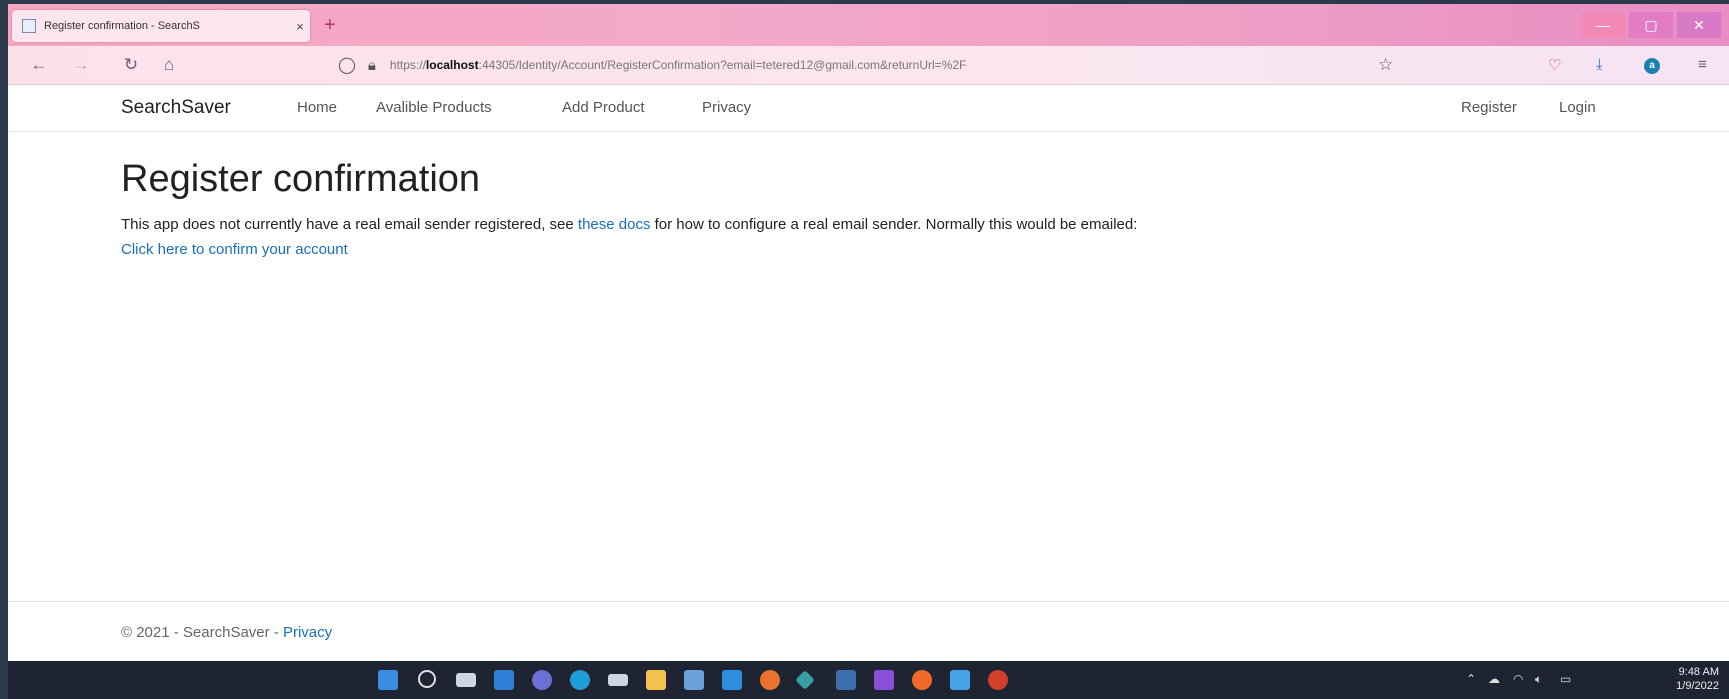 This screenshot has height=699, width=1729. Describe the element at coordinates (614, 224) in the screenshot. I see `docs-link: these docs` at that location.